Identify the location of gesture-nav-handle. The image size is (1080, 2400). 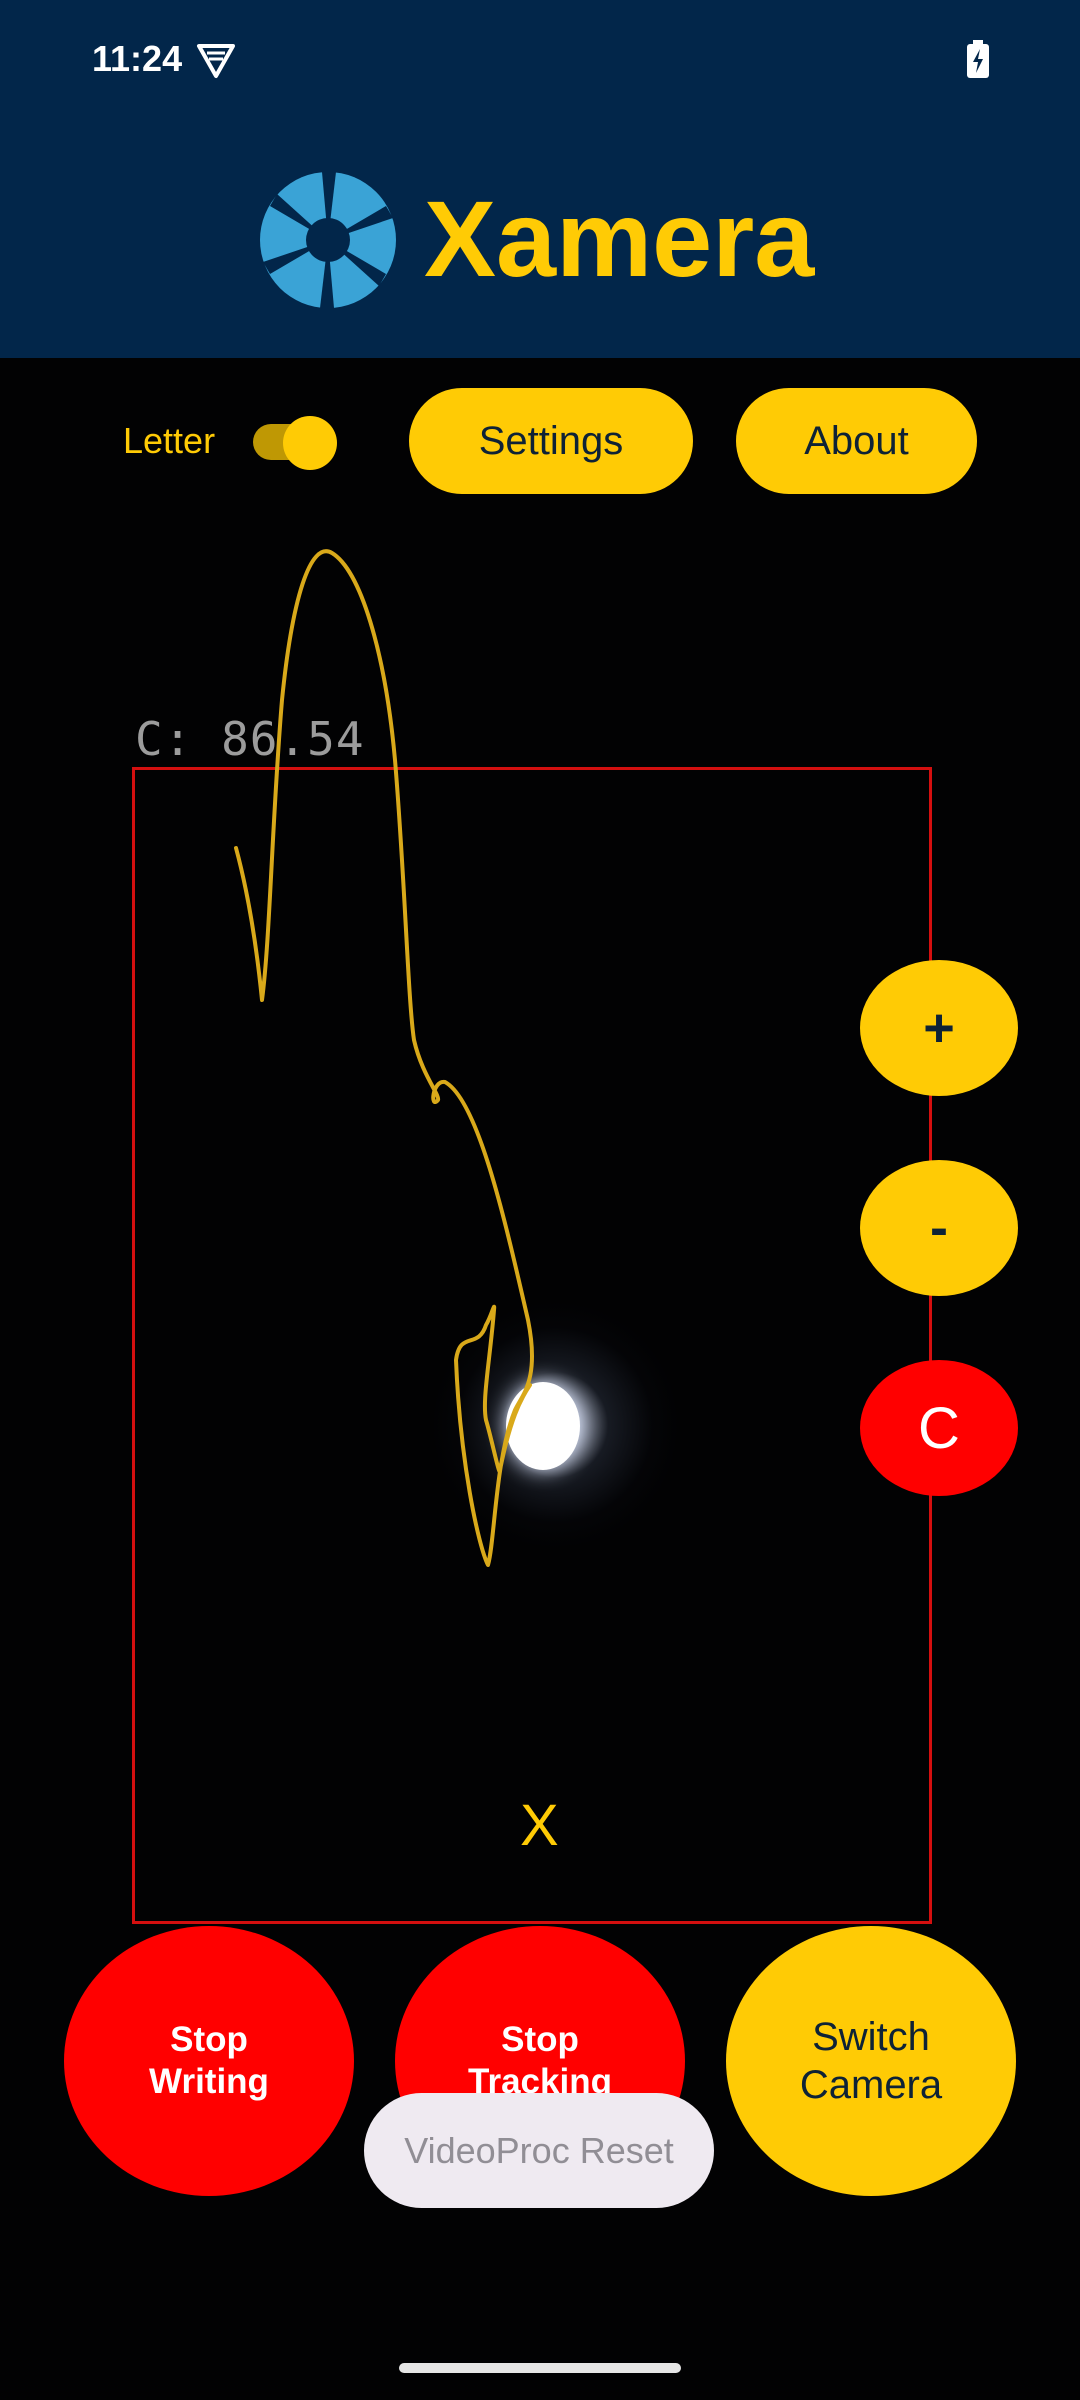
(540, 2368).